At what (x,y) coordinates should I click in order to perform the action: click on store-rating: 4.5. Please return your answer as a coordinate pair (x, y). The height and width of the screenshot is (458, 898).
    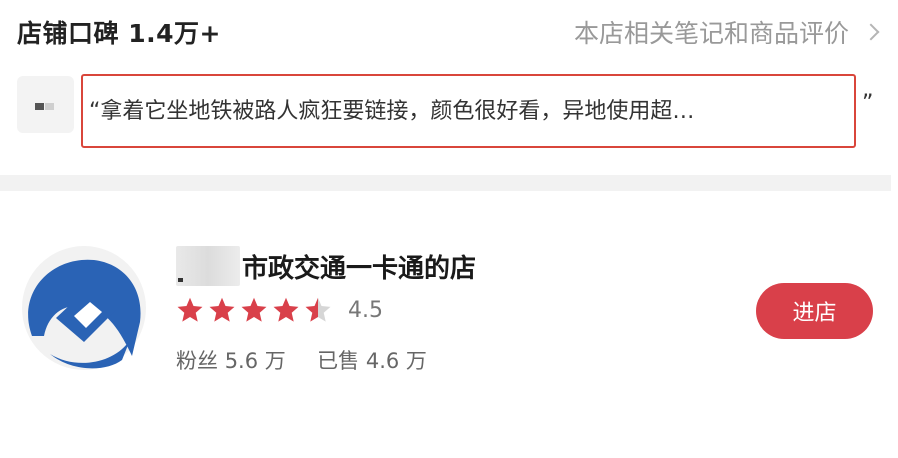
    Looking at the image, I should click on (279, 310).